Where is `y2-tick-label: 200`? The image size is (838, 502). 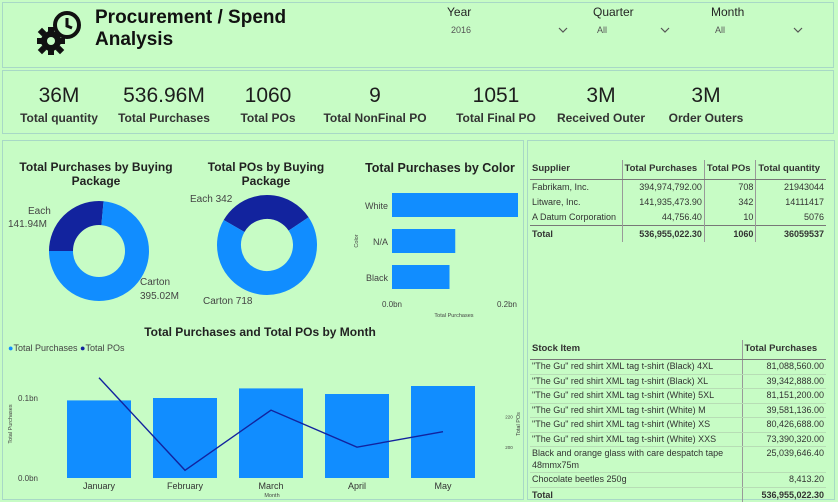 y2-tick-label: 200 is located at coordinates (509, 447).